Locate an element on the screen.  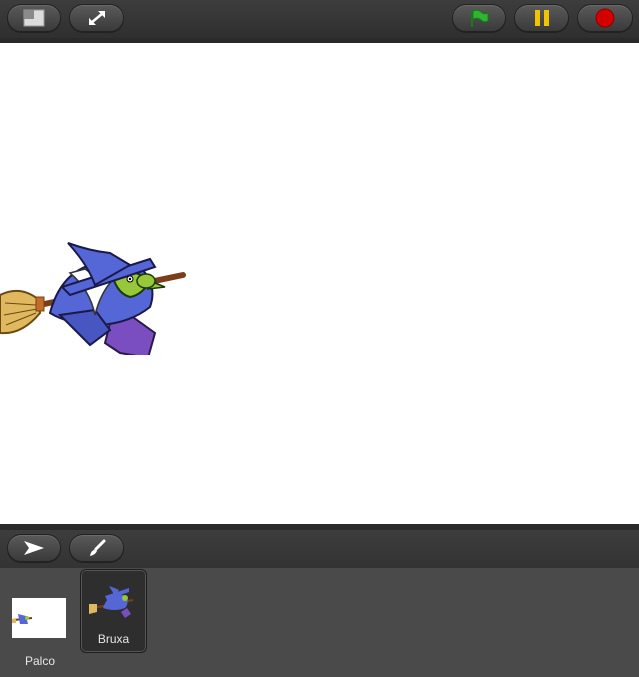
stage-label: Palco is located at coordinates (40, 661).